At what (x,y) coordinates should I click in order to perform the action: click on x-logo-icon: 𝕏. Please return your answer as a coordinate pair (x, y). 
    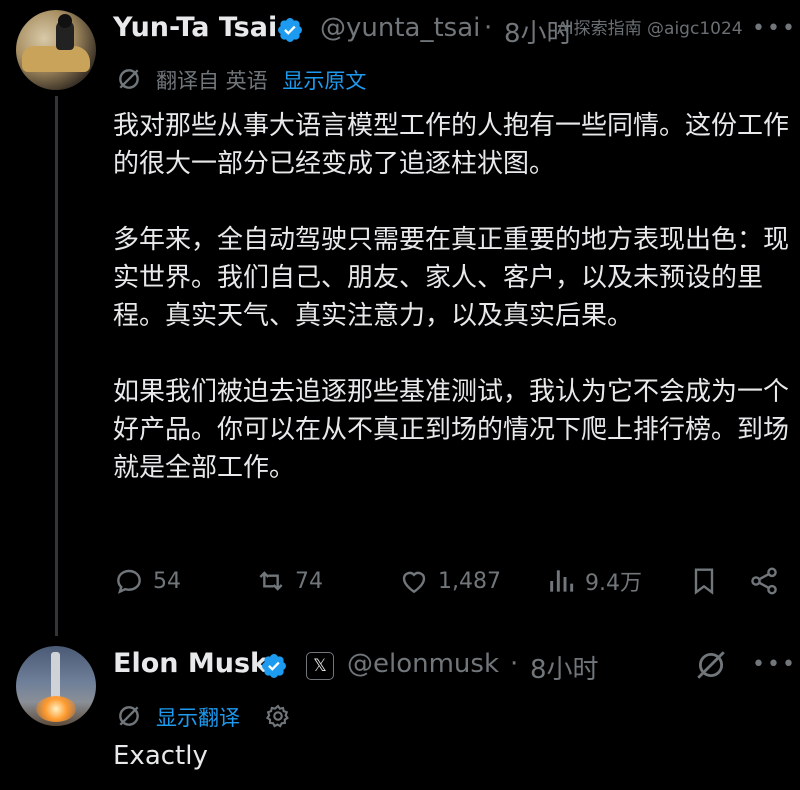
    Looking at the image, I should click on (320, 666).